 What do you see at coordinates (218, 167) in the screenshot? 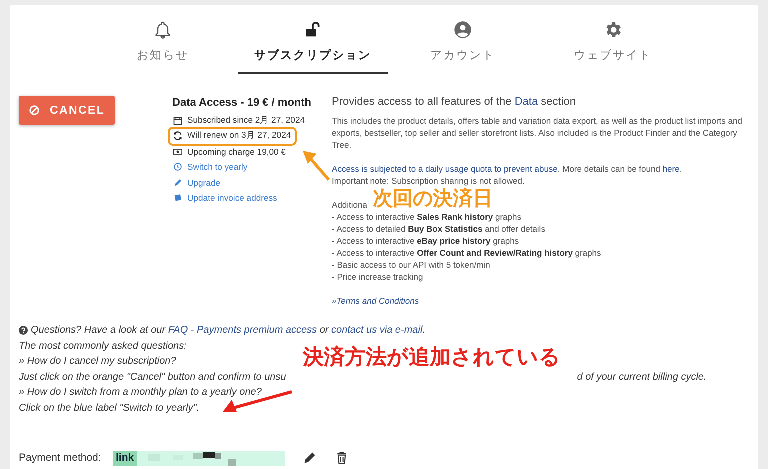
I see `plan-link: Switch to yearly` at bounding box center [218, 167].